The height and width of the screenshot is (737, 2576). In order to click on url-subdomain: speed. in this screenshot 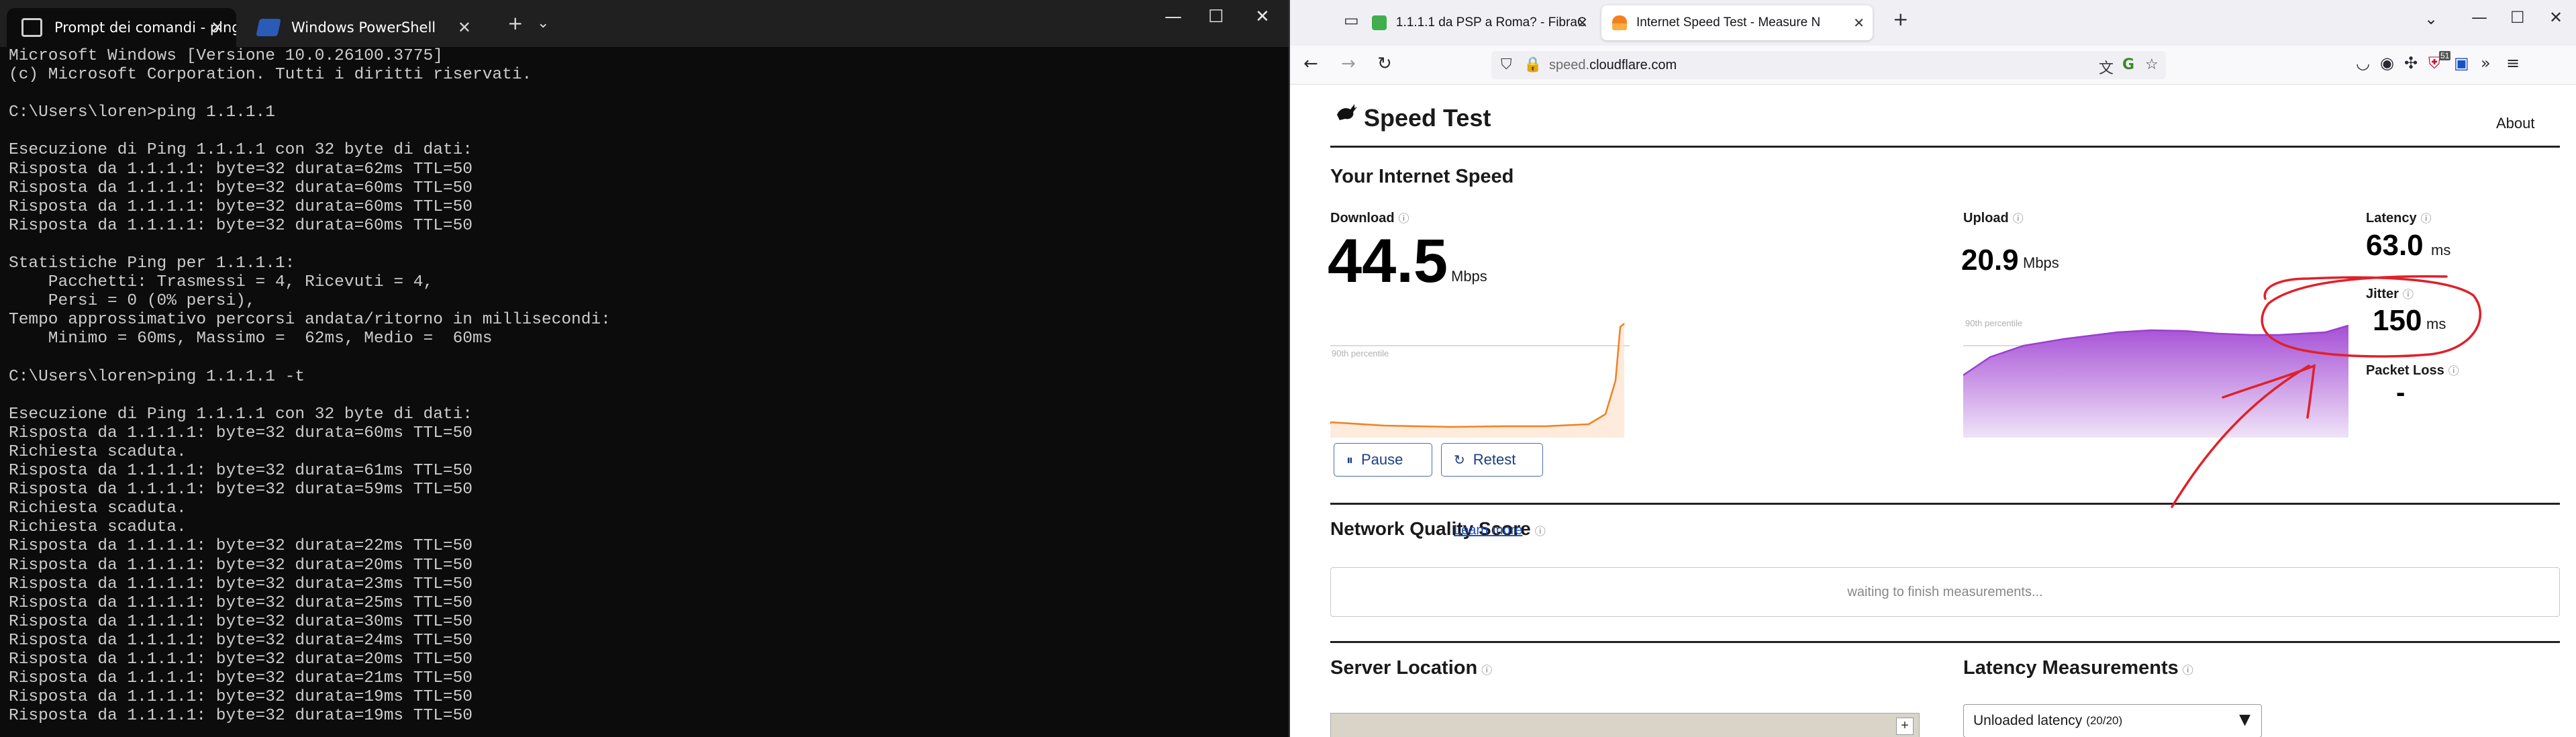, I will do `click(1569, 65)`.